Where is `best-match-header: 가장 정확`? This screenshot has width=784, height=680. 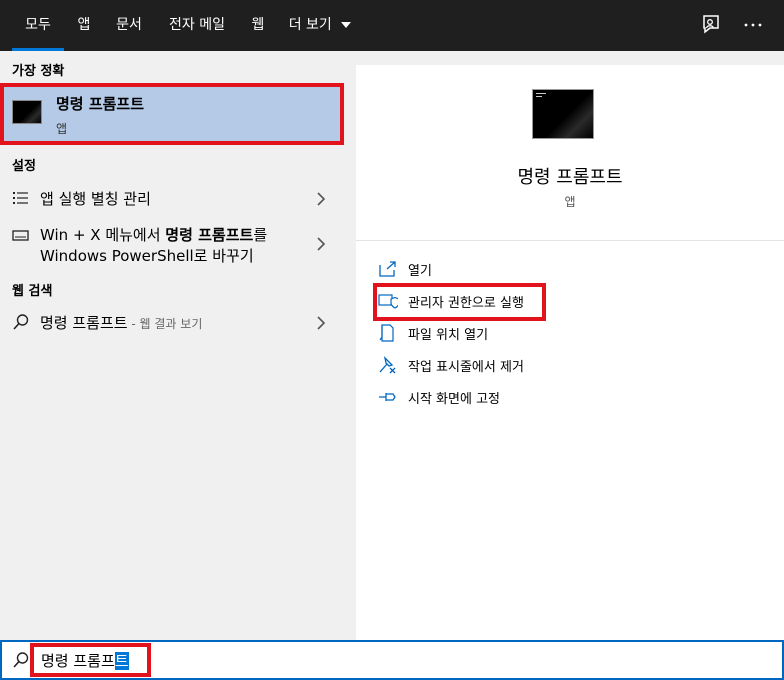
best-match-header: 가장 정확 is located at coordinates (38, 71).